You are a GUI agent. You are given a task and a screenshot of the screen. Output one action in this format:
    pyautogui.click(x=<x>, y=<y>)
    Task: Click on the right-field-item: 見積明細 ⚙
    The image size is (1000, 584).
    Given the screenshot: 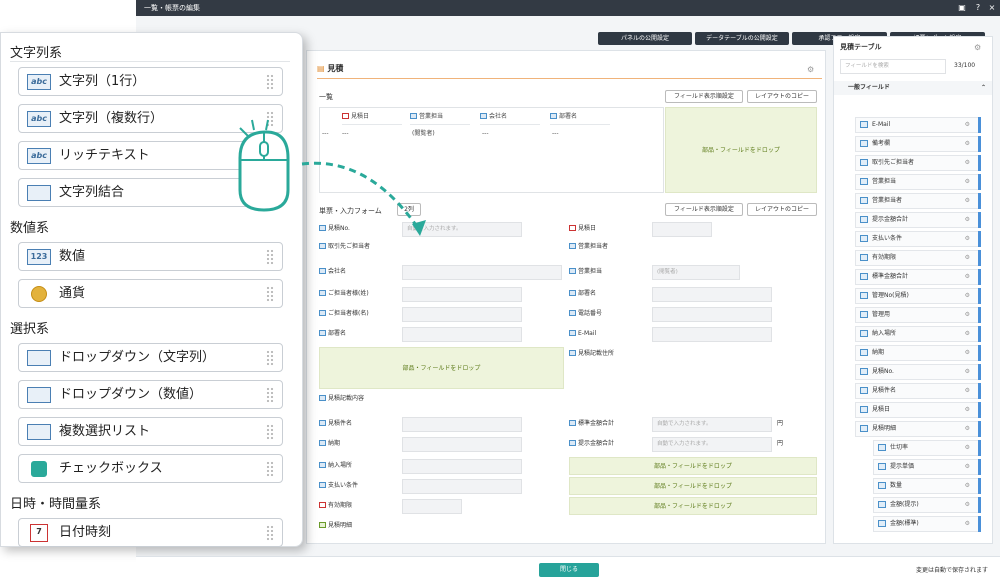 What is the action you would take?
    pyautogui.click(x=918, y=429)
    